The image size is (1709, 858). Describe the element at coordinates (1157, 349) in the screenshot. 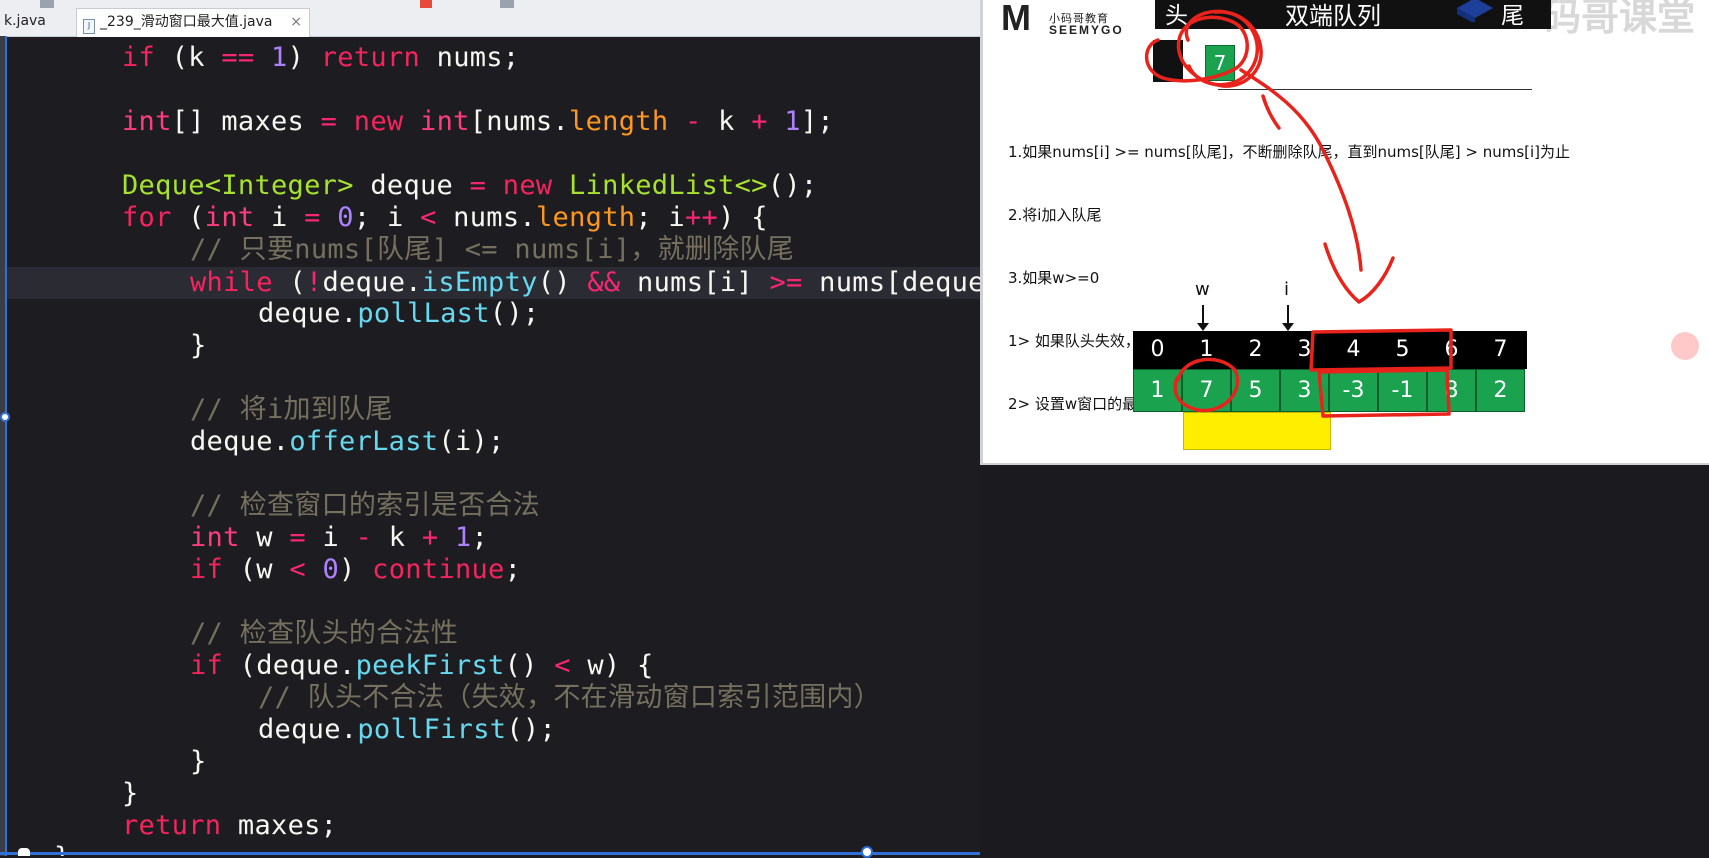

I see `array-index: 0` at that location.